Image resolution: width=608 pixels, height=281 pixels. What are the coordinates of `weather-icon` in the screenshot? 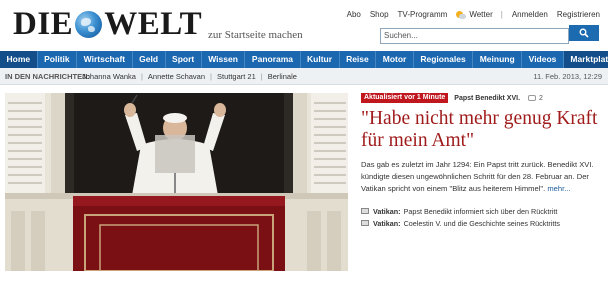 It's located at (461, 14).